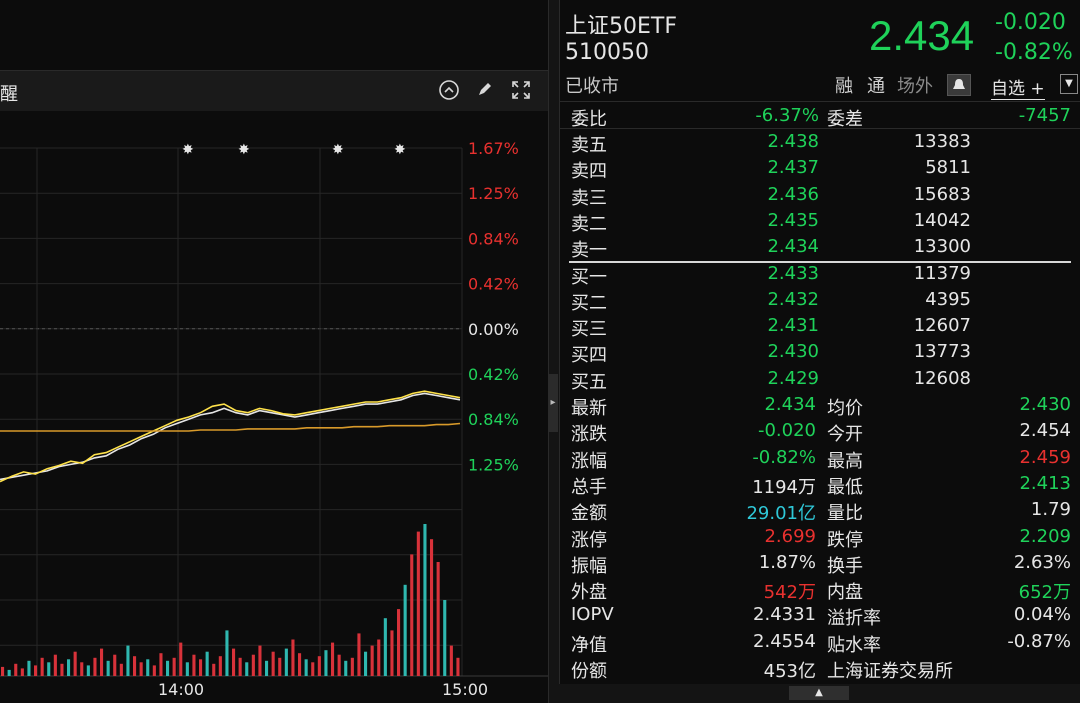 Image resolution: width=1080 pixels, height=703 pixels. Describe the element at coordinates (274, 90) in the screenshot. I see `chart-toolbar: 醒` at that location.